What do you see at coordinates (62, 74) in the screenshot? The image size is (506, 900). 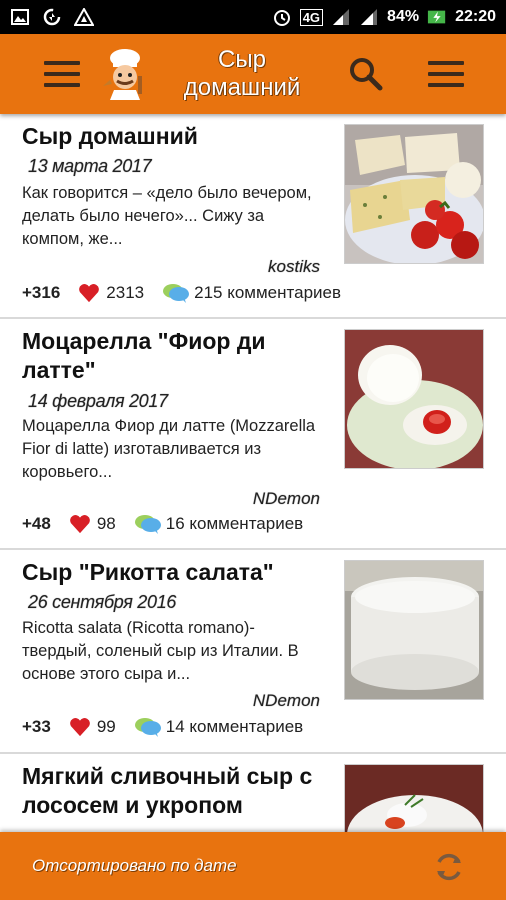 I see `menu-icon` at bounding box center [62, 74].